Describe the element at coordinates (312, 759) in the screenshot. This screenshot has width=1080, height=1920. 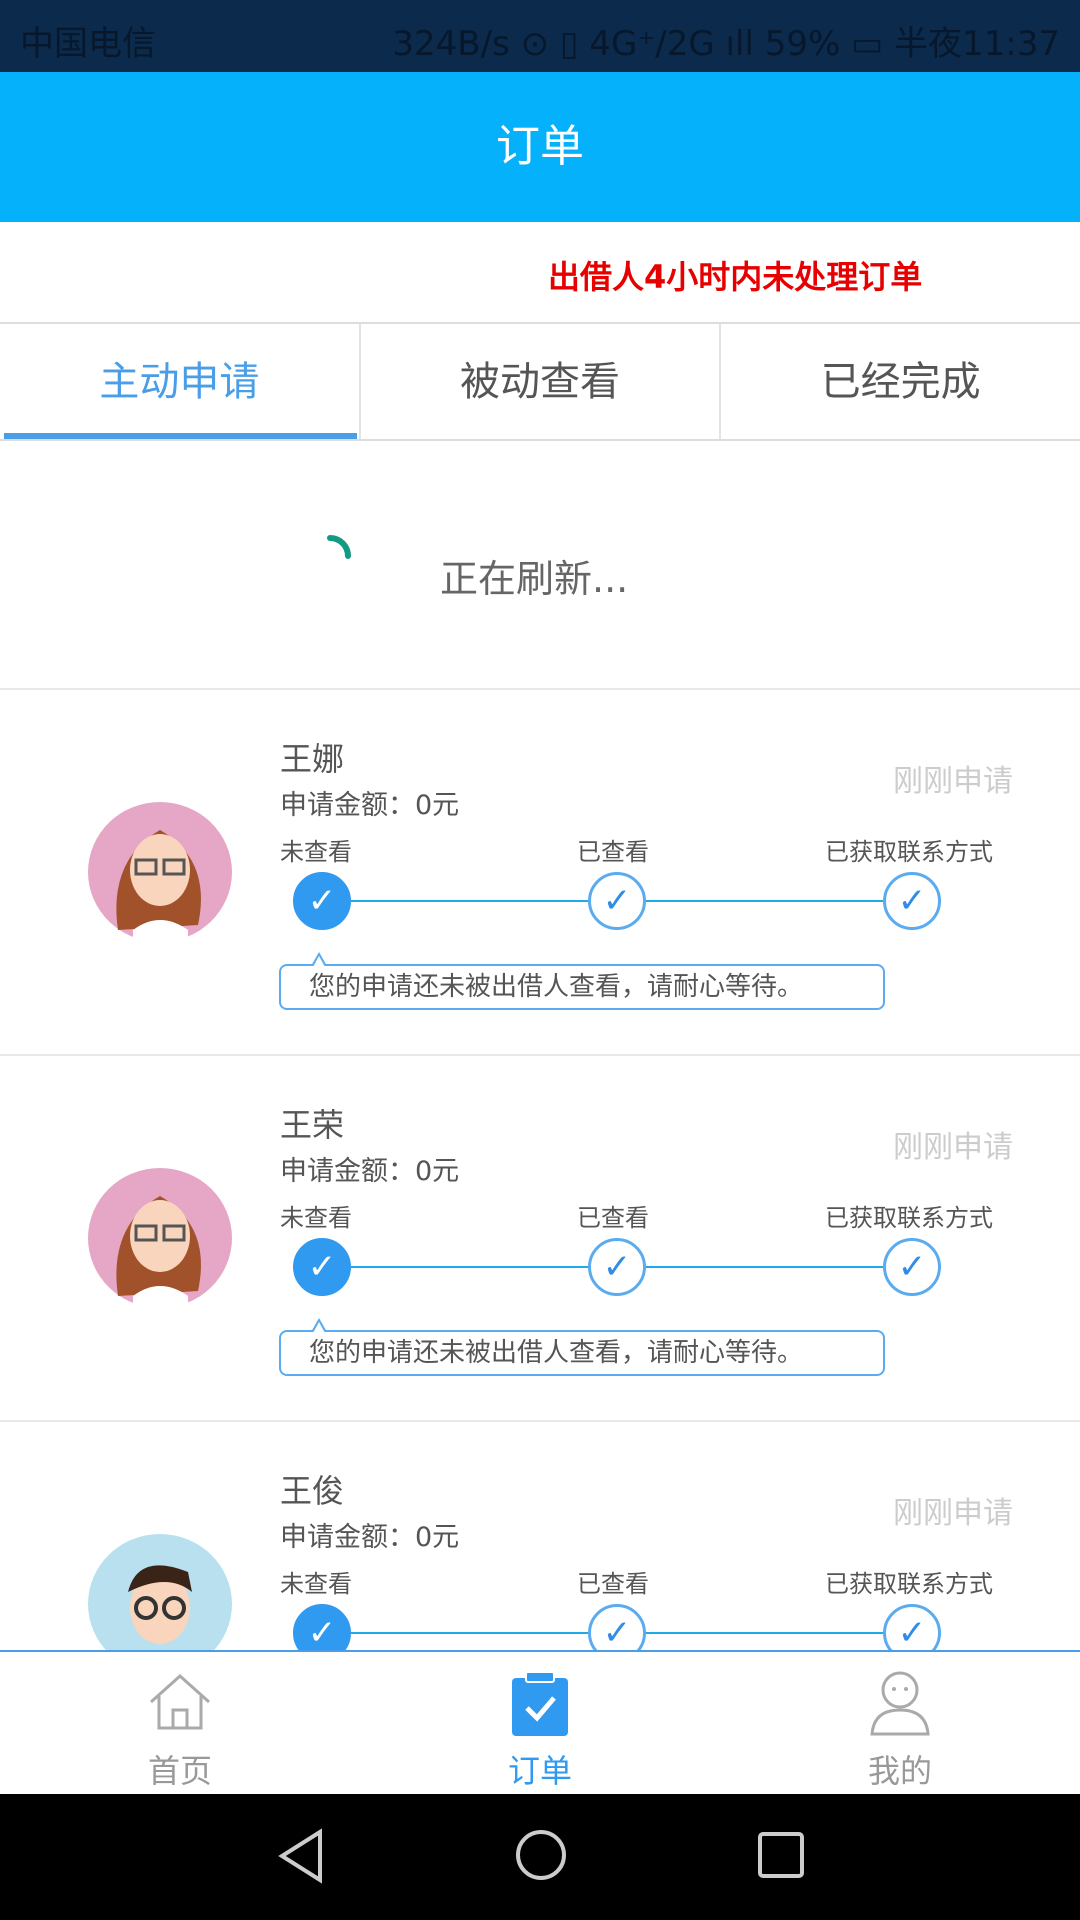
I see `applicant-name: 王娜` at that location.